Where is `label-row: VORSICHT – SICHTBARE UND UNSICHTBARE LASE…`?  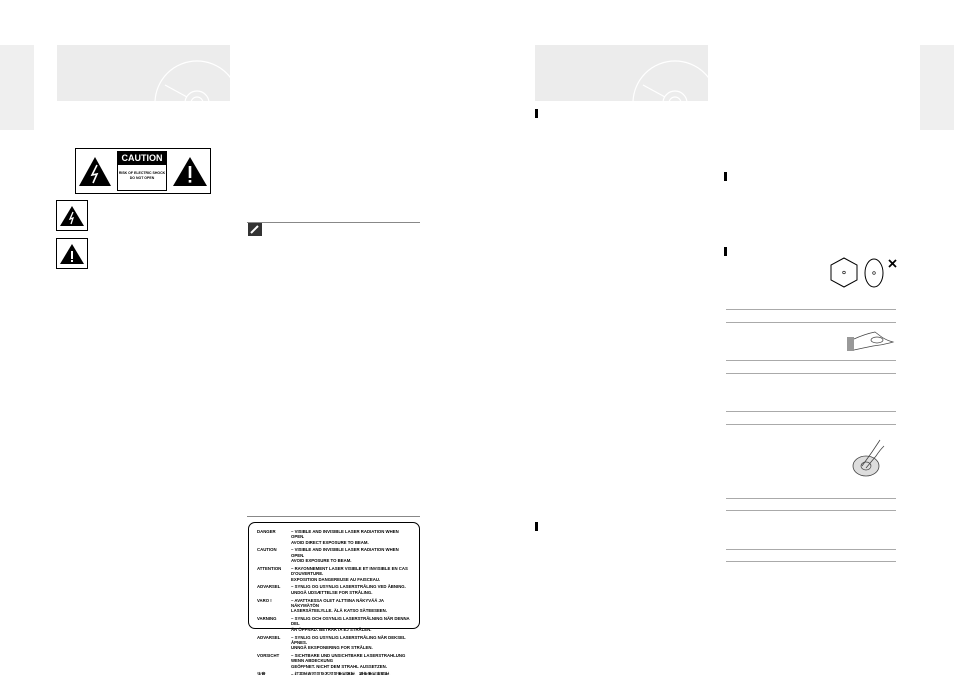
label-row: VORSICHT – SICHTBARE UND UNSICHTBARE LASE… is located at coordinates (334, 661).